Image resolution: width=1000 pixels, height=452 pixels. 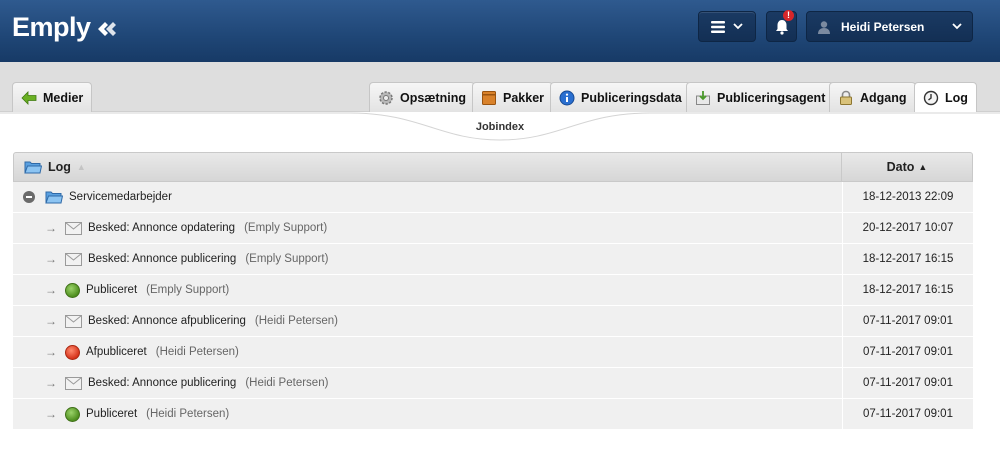 What do you see at coordinates (703, 98) in the screenshot?
I see `agent-icon` at bounding box center [703, 98].